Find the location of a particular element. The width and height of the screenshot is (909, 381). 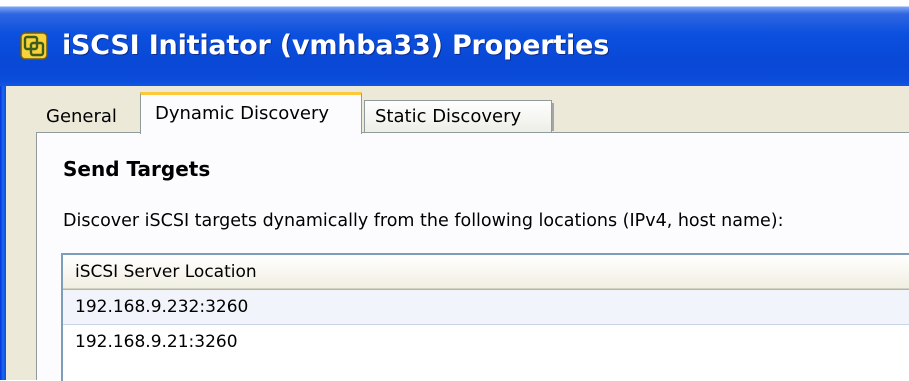

table-row: 192.168.9.21:3260 is located at coordinates (486, 343).